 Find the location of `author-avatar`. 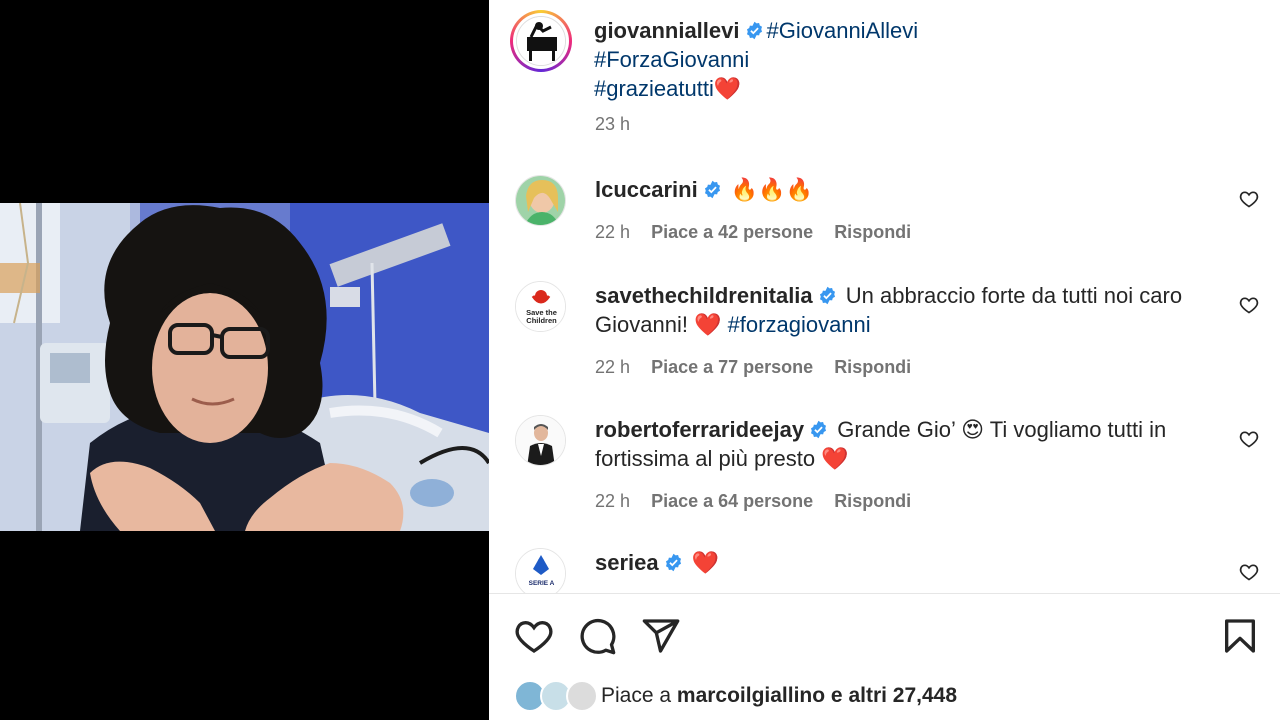

author-avatar is located at coordinates (541, 41).